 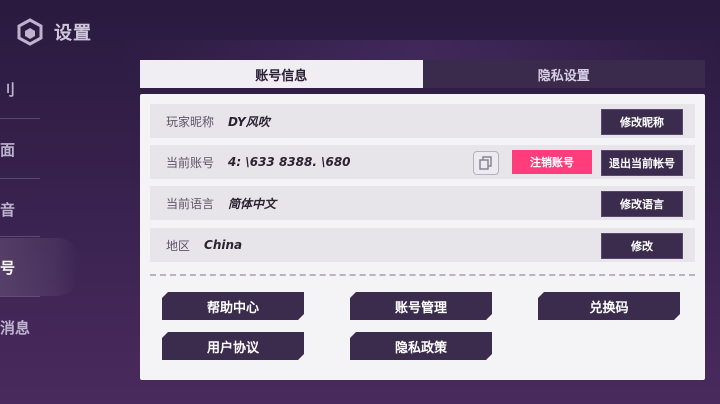 I want to click on sidebar-item-3: 音, so click(x=39, y=209).